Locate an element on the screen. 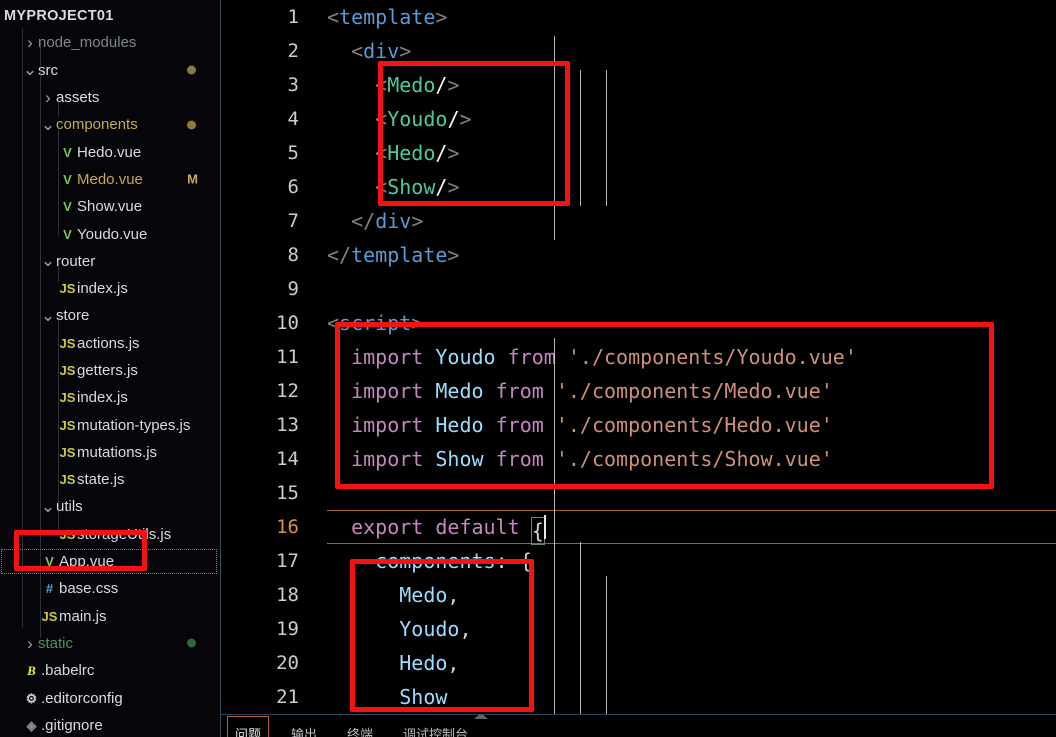 Image resolution: width=1056 pixels, height=737 pixels. code-token: './components/Youdo.vue' is located at coordinates (712, 357).